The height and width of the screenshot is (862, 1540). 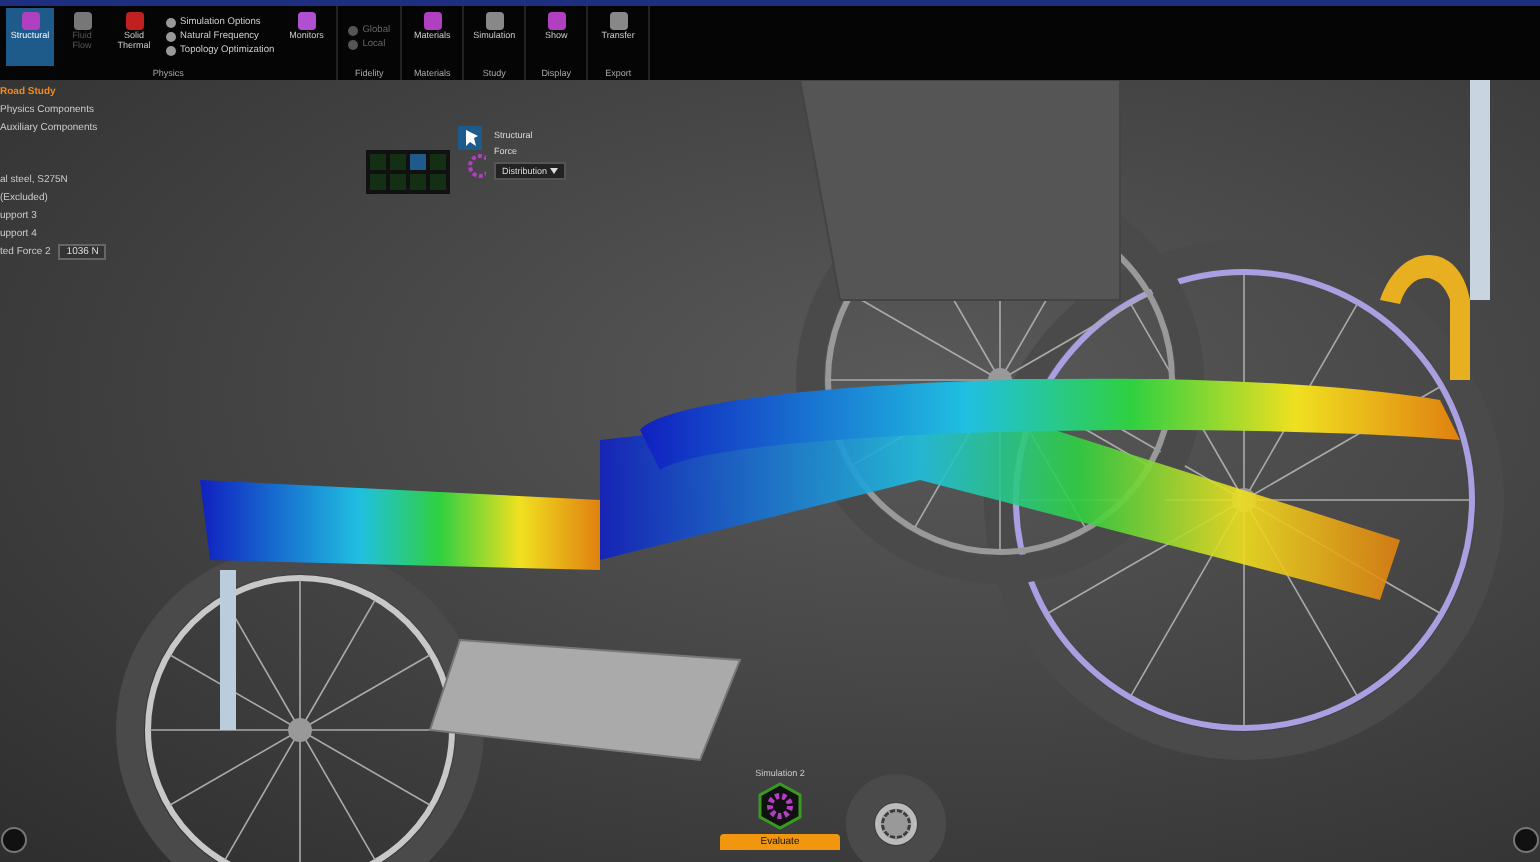 I want to click on caret-icon, so click(x=553, y=171).